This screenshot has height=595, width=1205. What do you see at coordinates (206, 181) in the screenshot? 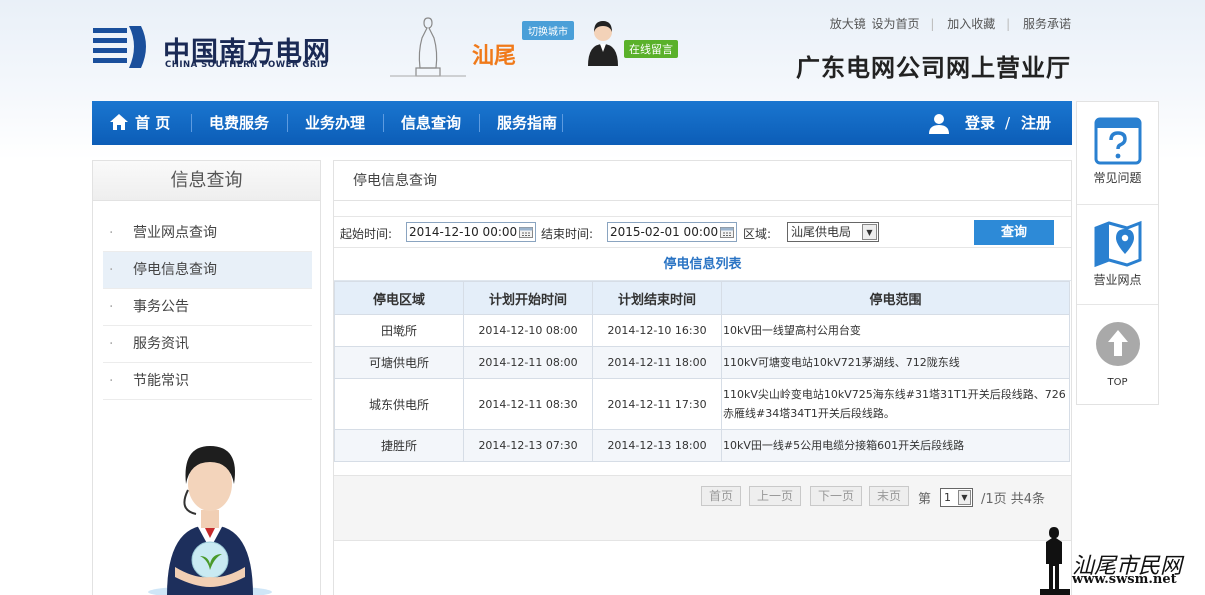
I see `sidebar-title: 信息查询` at bounding box center [206, 181].